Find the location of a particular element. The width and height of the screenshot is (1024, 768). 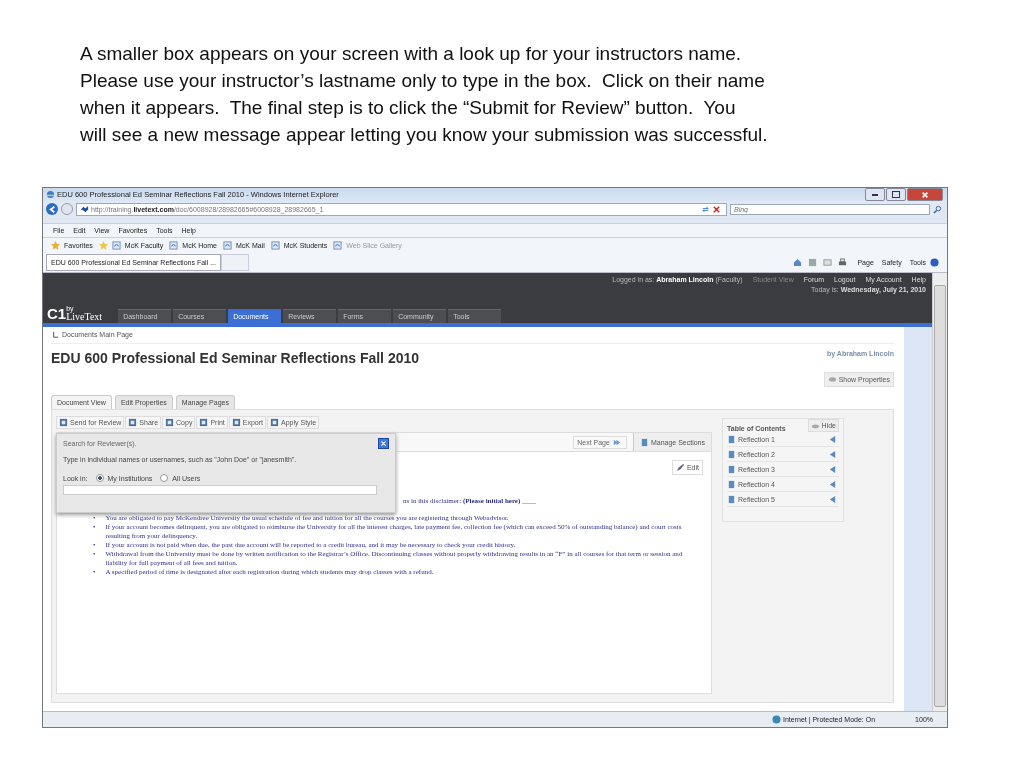

instruction-text: A smaller box appears on your screen with a look up for your instructors name. Please use your instructor’s lastname only to type in the box. Click on their name when it appears. The final step is to click the “Submit for Review” button. You will see a new message appear letting you know your submission was successful. is located at coordinates (424, 94).